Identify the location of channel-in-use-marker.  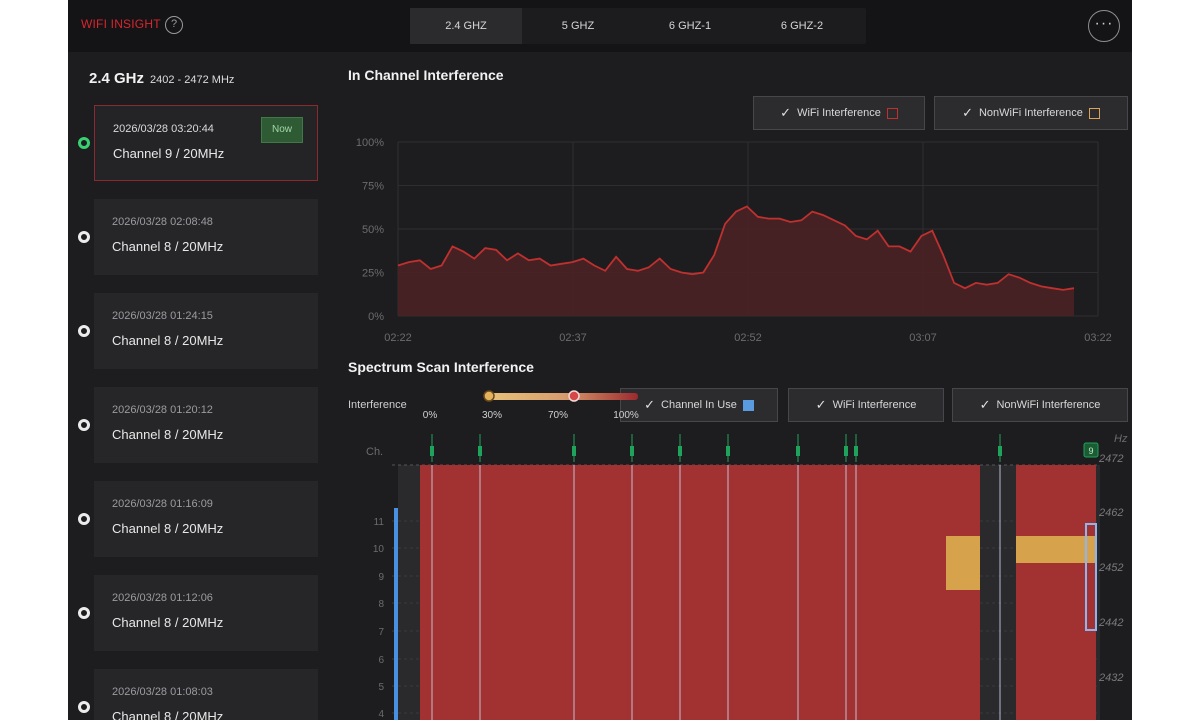
(1091, 577).